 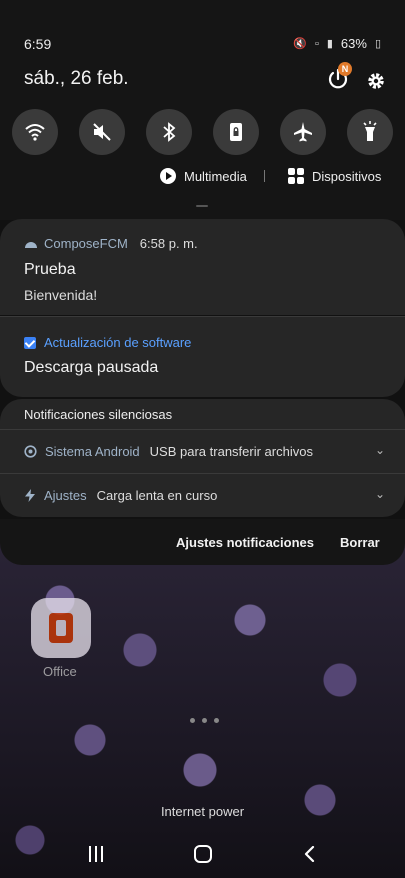 What do you see at coordinates (353, 43) in the screenshot?
I see `battery-percent: 63%` at bounding box center [353, 43].